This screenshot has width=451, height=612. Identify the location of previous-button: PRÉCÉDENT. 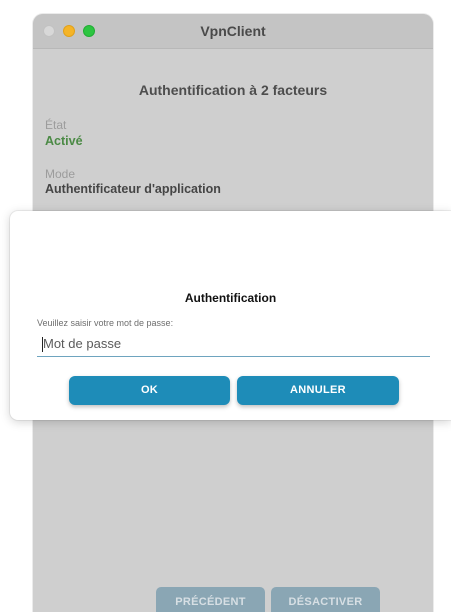
(210, 599).